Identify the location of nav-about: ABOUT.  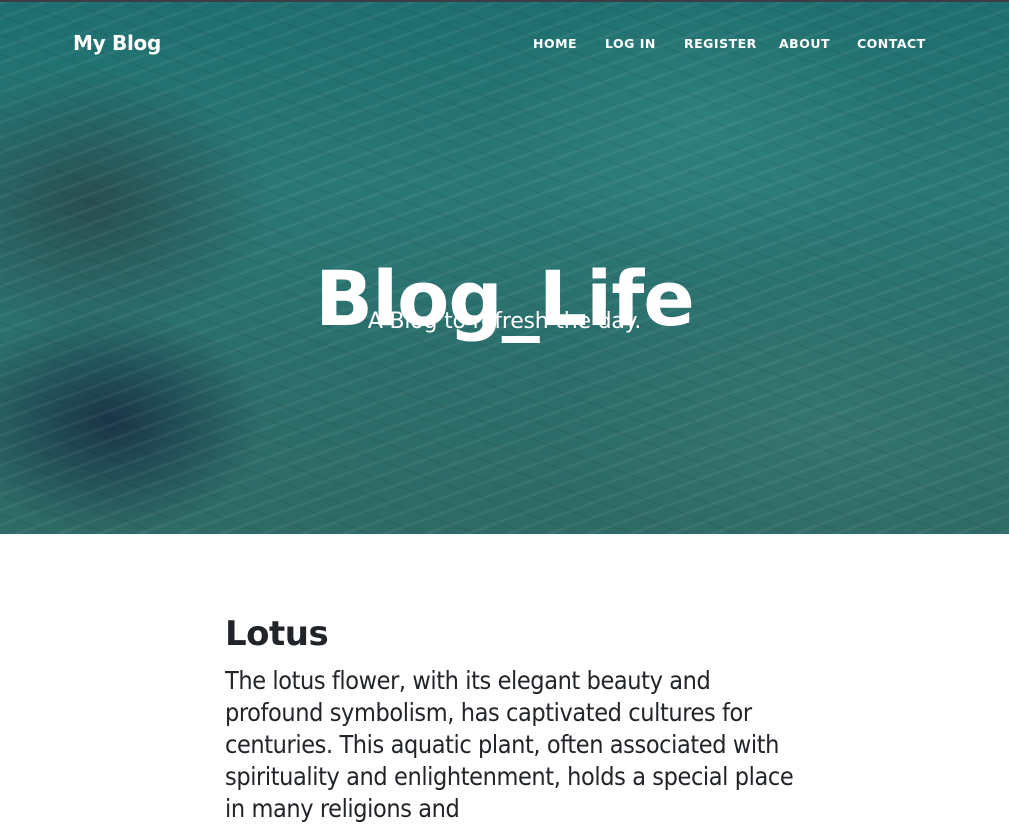
(804, 43).